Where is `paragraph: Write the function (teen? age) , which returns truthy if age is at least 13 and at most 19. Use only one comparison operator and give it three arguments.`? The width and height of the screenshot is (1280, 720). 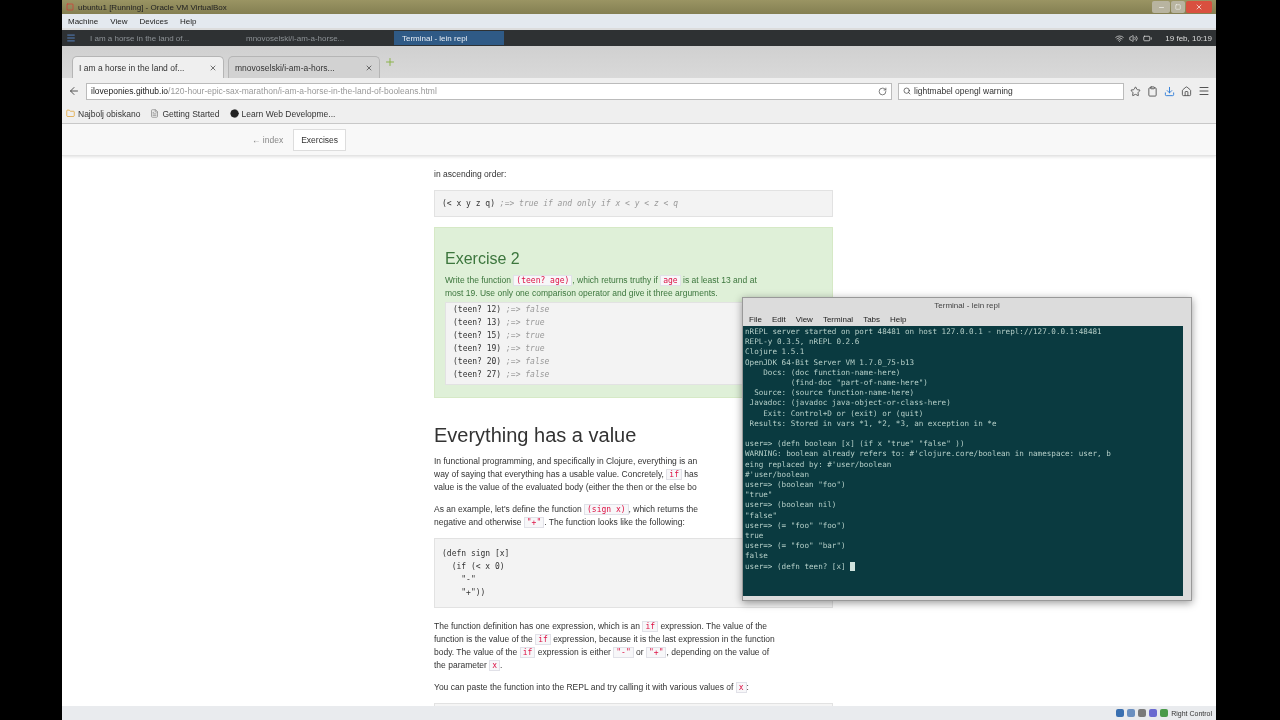 paragraph: Write the function (teen? age) , which returns truthy if age is at least 13 and at most 19. Use only one comparison operator and give it three arguments. is located at coordinates (601, 287).